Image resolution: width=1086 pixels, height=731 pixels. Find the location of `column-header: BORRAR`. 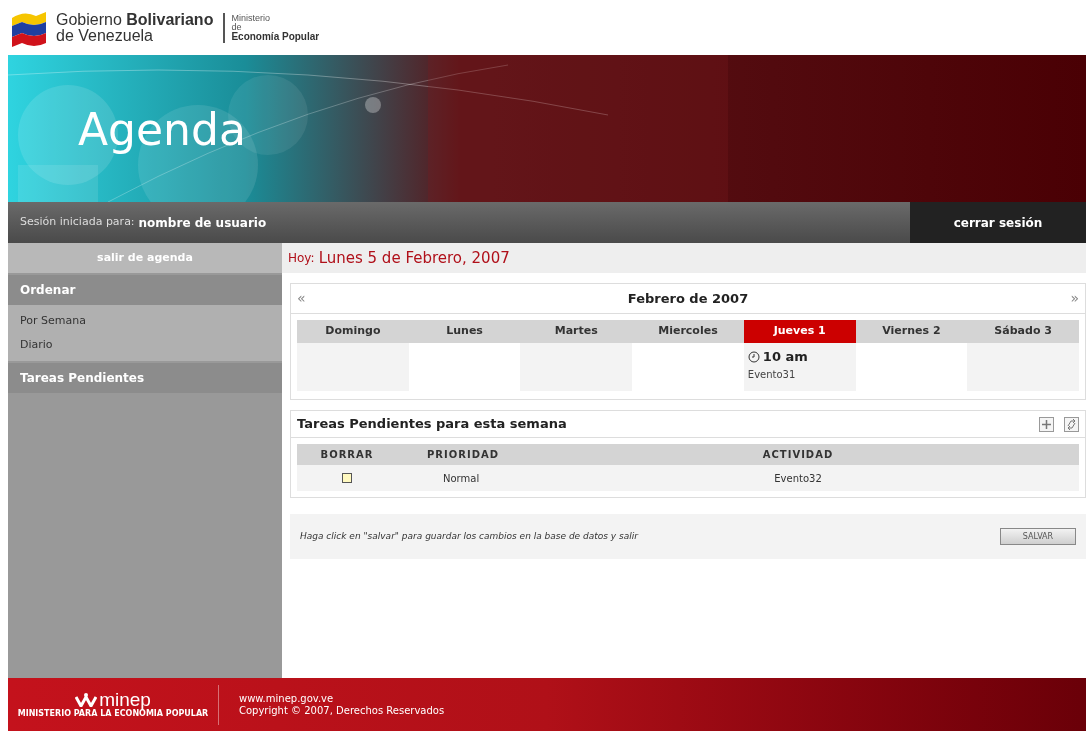

column-header: BORRAR is located at coordinates (347, 454).